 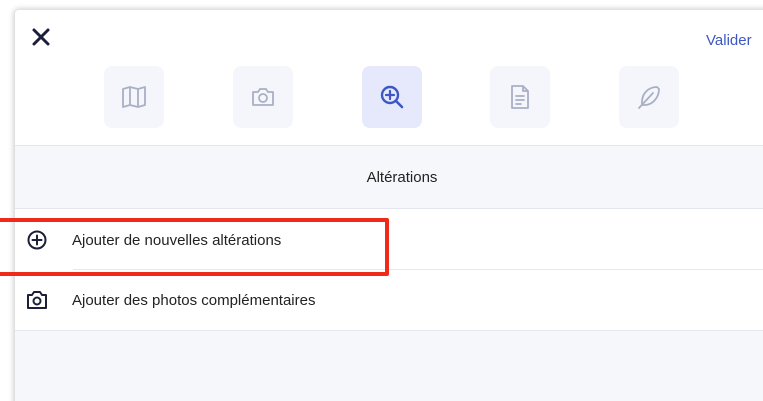 I want to click on document-icon, so click(x=520, y=97).